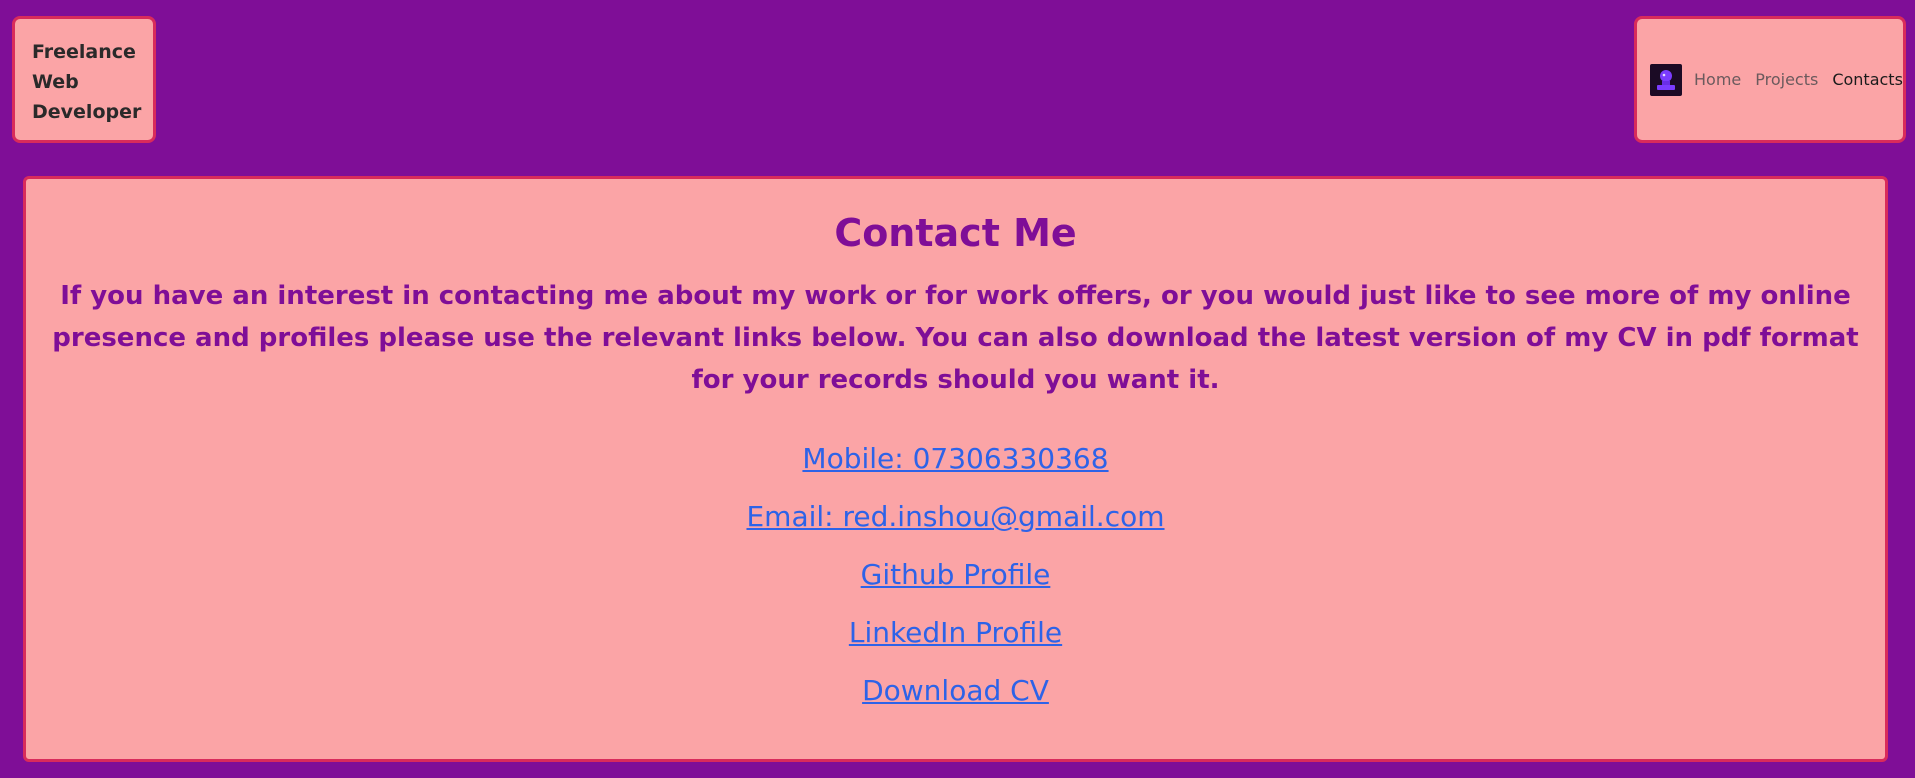  I want to click on user-avatar-icon, so click(1666, 79).